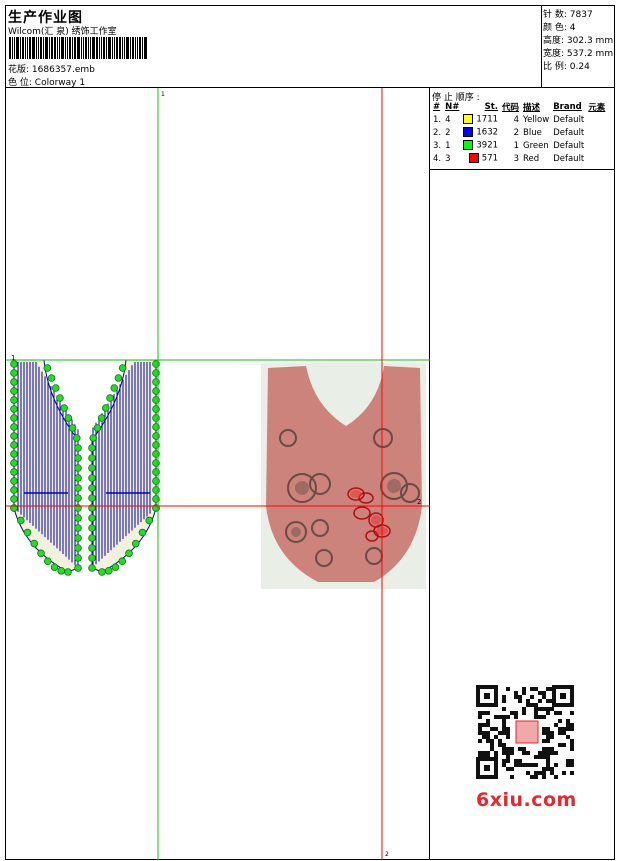 The height and width of the screenshot is (861, 620). What do you see at coordinates (448, 132) in the screenshot?
I see `stop-needle: 2` at bounding box center [448, 132].